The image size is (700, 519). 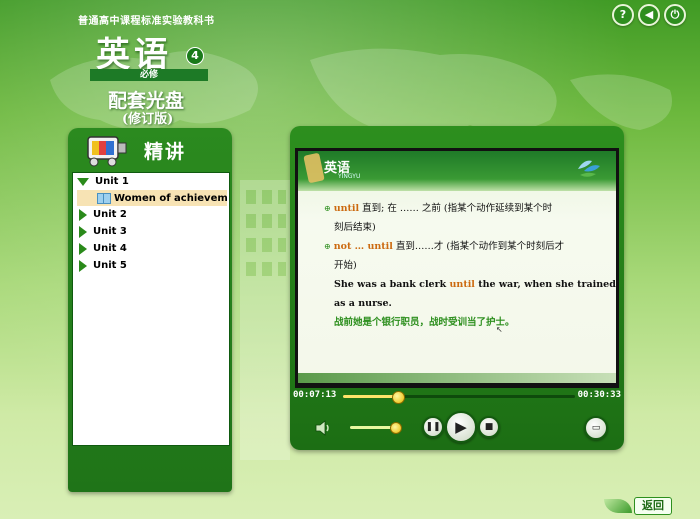 What do you see at coordinates (545, 284) in the screenshot?
I see `slide-text: the war, when she trained` at bounding box center [545, 284].